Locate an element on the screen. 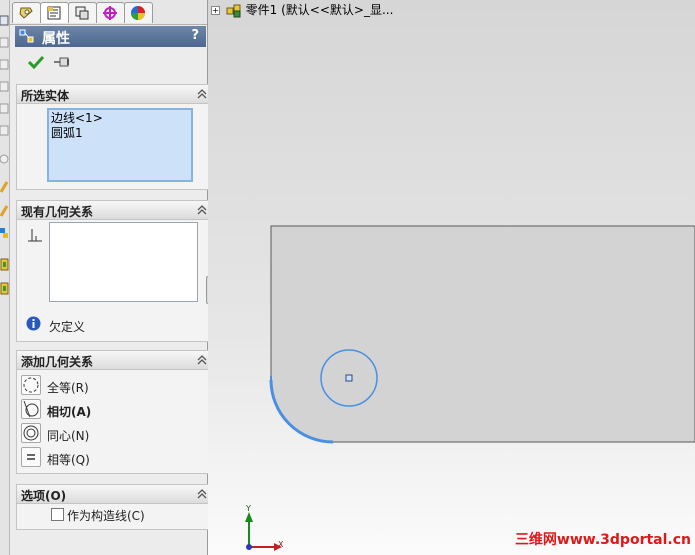 The width and height of the screenshot is (695, 555). definition-status: 欠定义 is located at coordinates (67, 327).